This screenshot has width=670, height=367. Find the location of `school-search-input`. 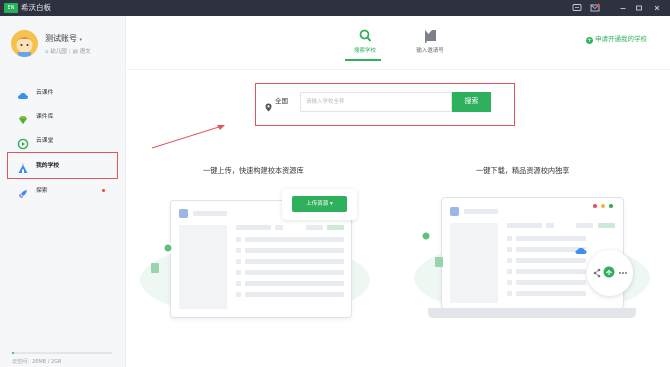

school-search-input is located at coordinates (376, 102).